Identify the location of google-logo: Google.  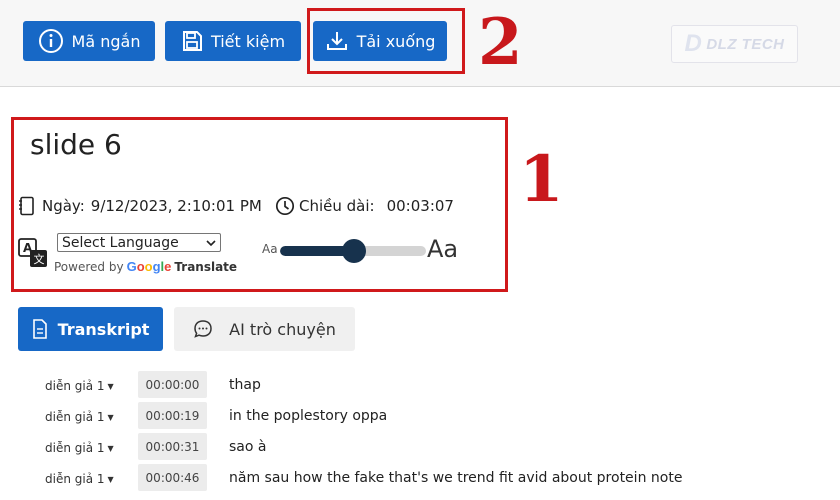
(149, 266).